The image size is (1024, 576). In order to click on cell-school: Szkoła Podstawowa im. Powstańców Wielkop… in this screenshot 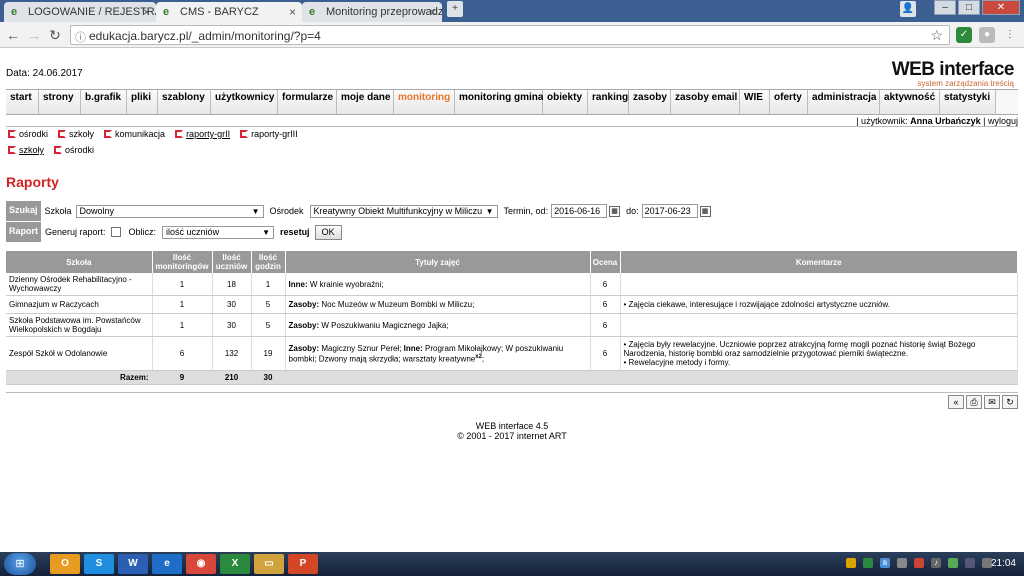, I will do `click(79, 325)`.